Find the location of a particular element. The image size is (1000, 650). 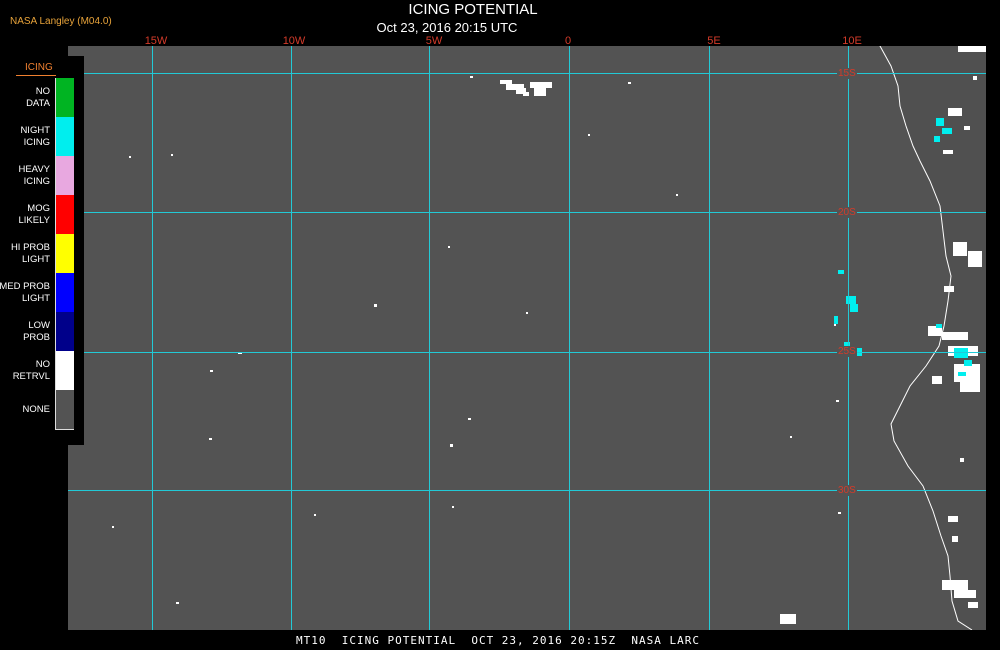

map-title: ICING POTENTIAL is located at coordinates (473, 9).